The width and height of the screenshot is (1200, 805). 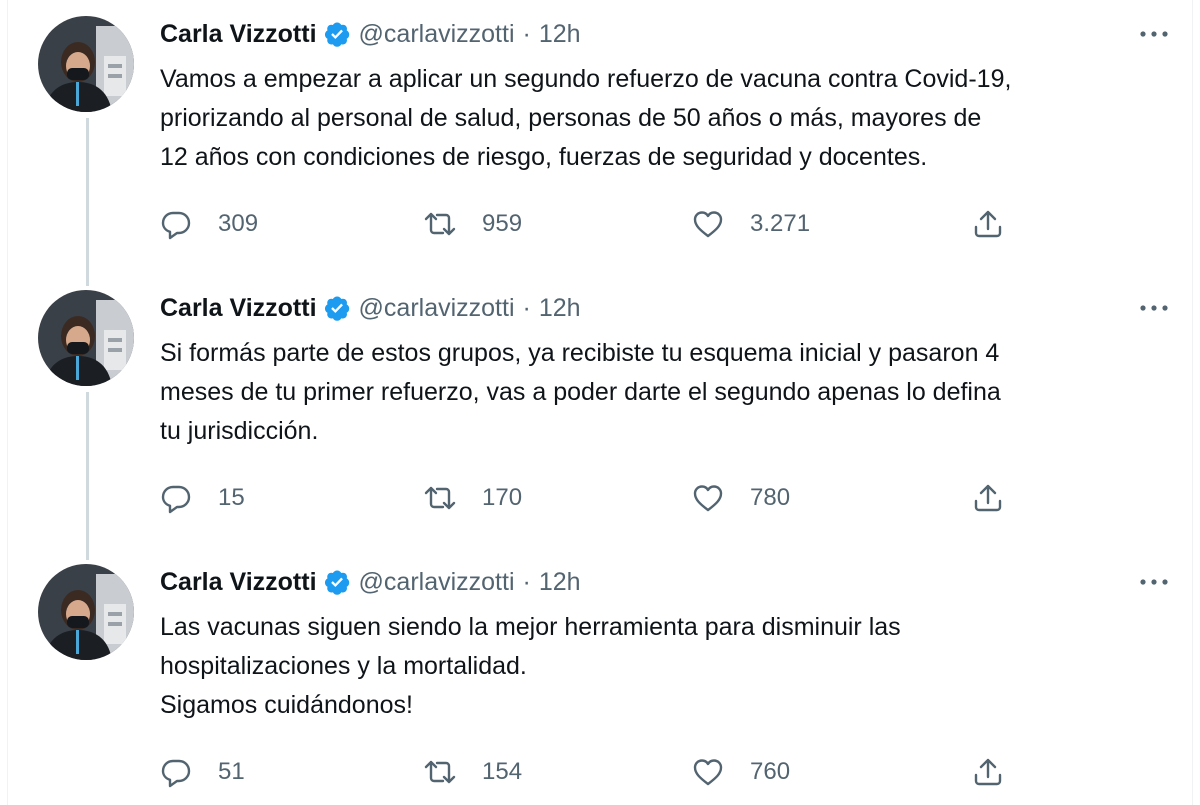 I want to click on retweet-count: 170, so click(x=502, y=497).